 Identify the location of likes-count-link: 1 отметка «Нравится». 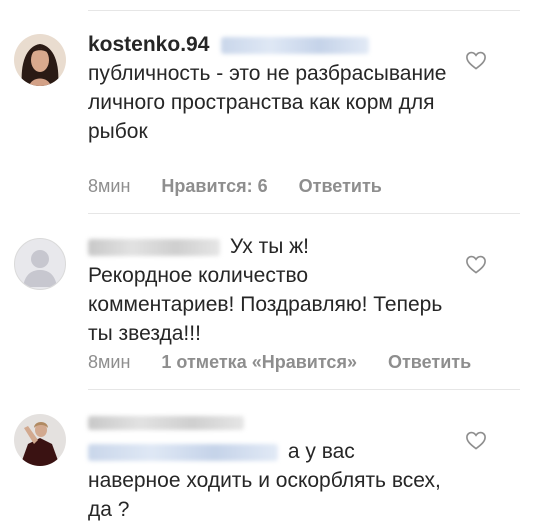
(259, 362).